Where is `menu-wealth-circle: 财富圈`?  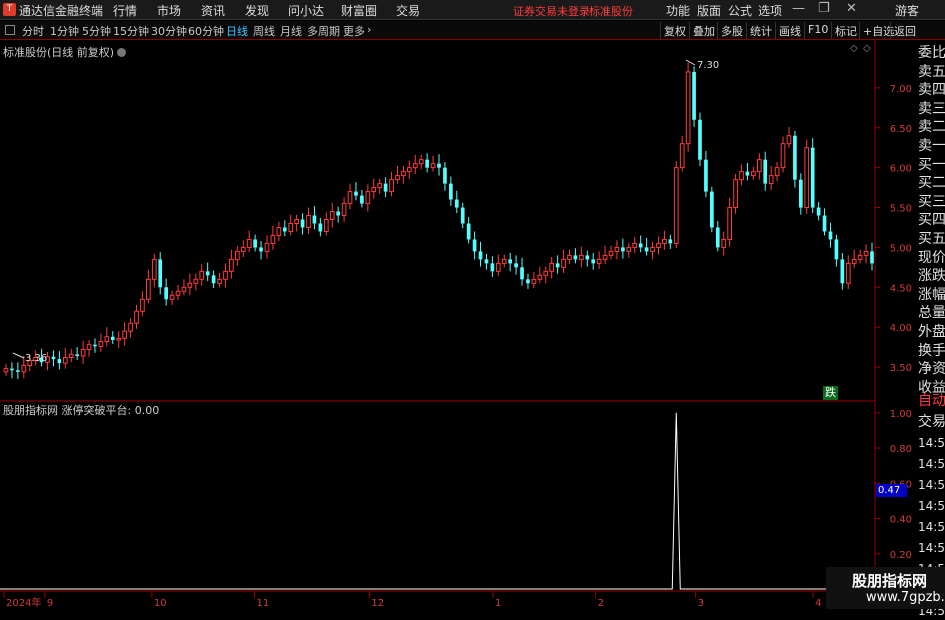
menu-wealth-circle: 财富圈 is located at coordinates (359, 10).